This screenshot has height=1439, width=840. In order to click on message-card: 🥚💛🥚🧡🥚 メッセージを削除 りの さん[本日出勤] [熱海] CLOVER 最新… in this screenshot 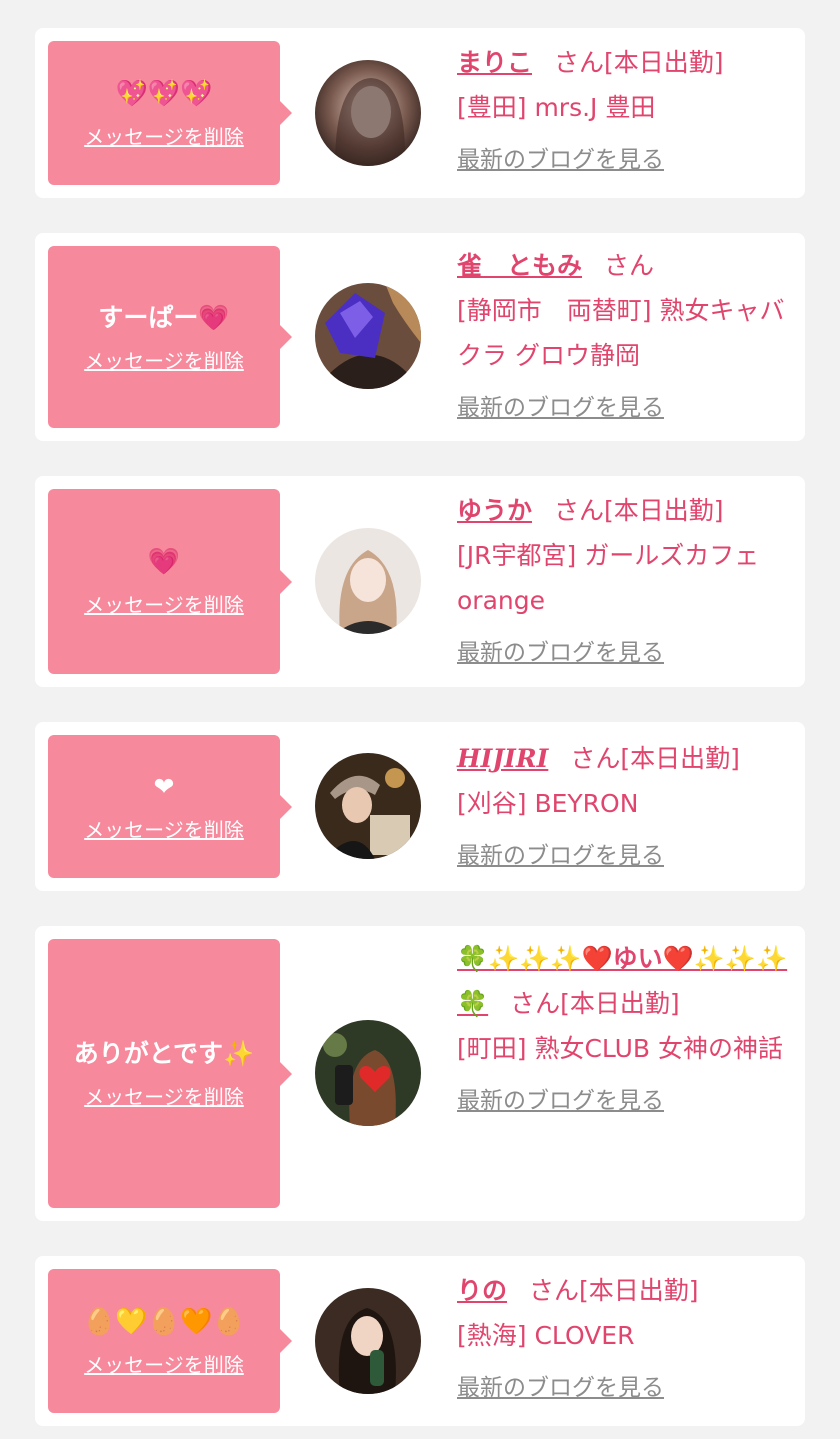, I will do `click(420, 1341)`.